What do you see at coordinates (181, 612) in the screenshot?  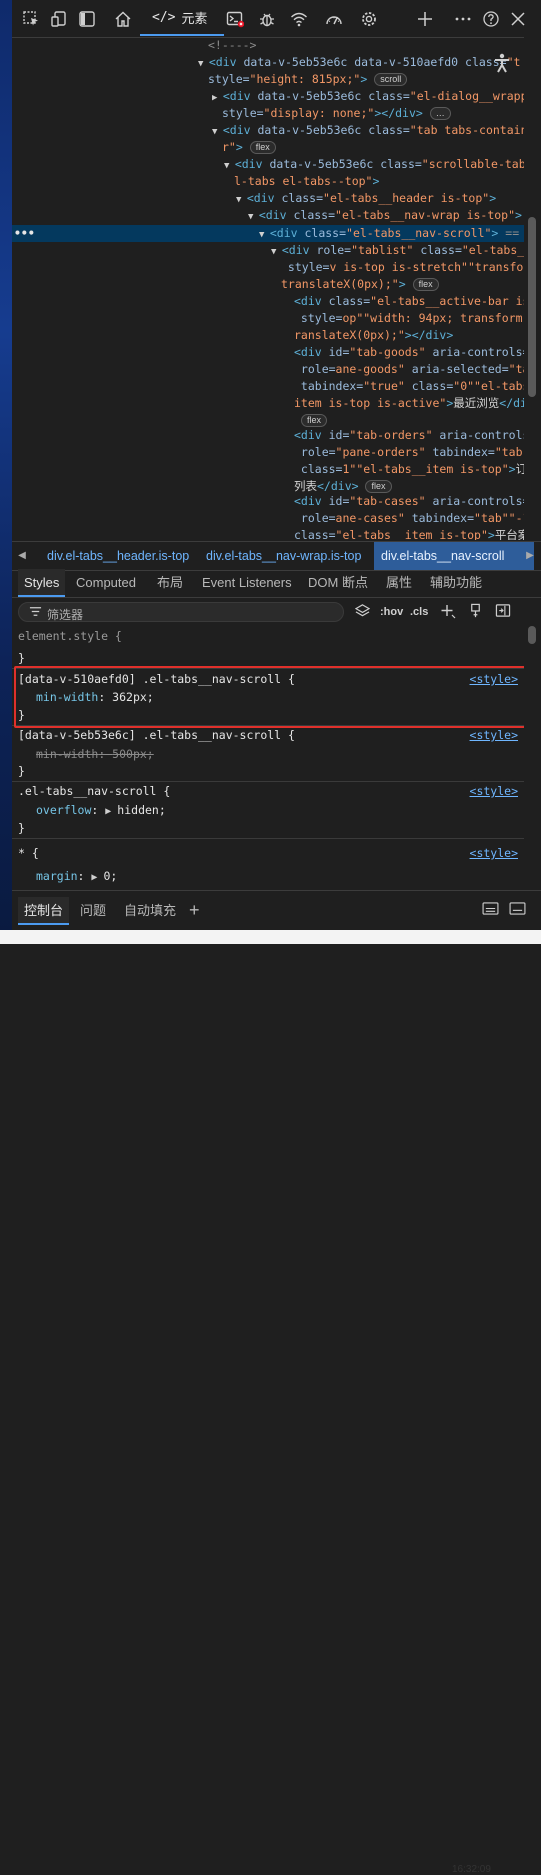 I see `filter-input: 筛选器` at bounding box center [181, 612].